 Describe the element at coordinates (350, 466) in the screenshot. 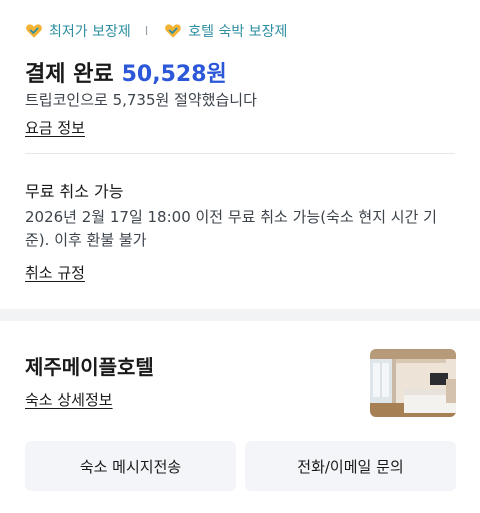

I see `contact-property-button: 전화/이메일 문의` at that location.